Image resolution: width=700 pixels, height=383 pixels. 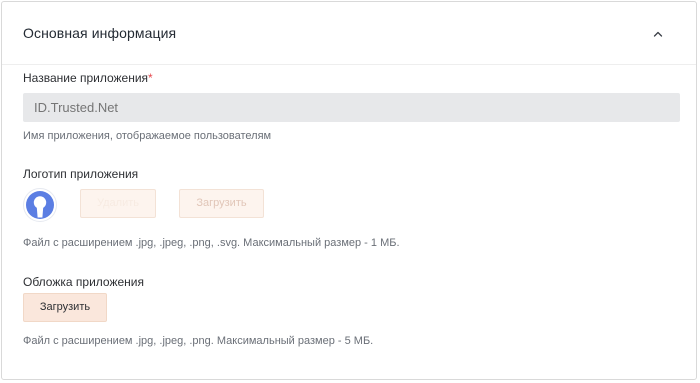 What do you see at coordinates (65, 307) in the screenshot?
I see `upload-cover-button: Загрузить` at bounding box center [65, 307].